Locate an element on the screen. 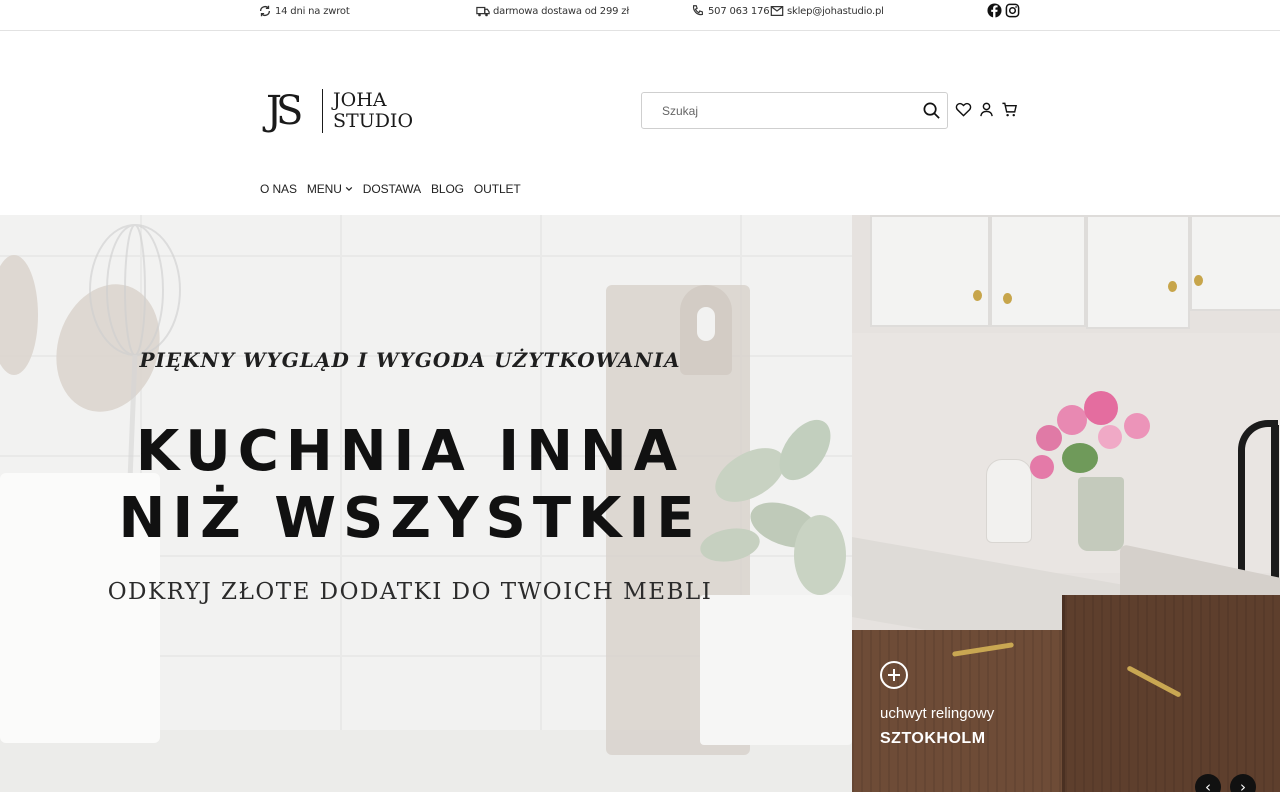 This screenshot has height=800, width=1280. logo-line-2: STUDIO is located at coordinates (373, 121).